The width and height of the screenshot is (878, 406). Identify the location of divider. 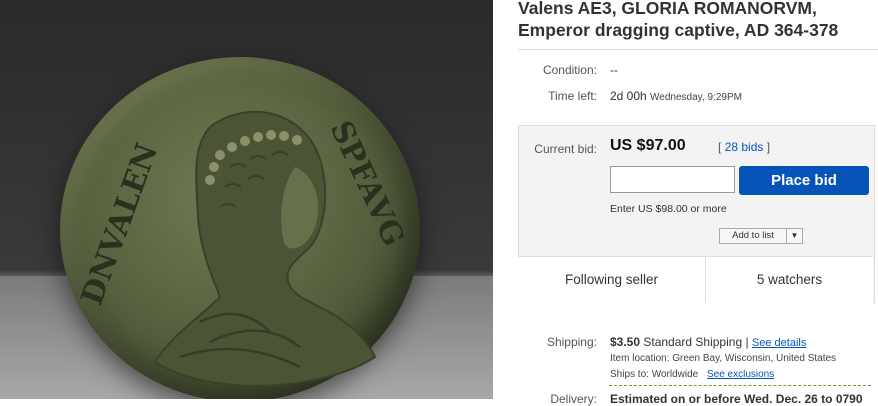
(698, 49).